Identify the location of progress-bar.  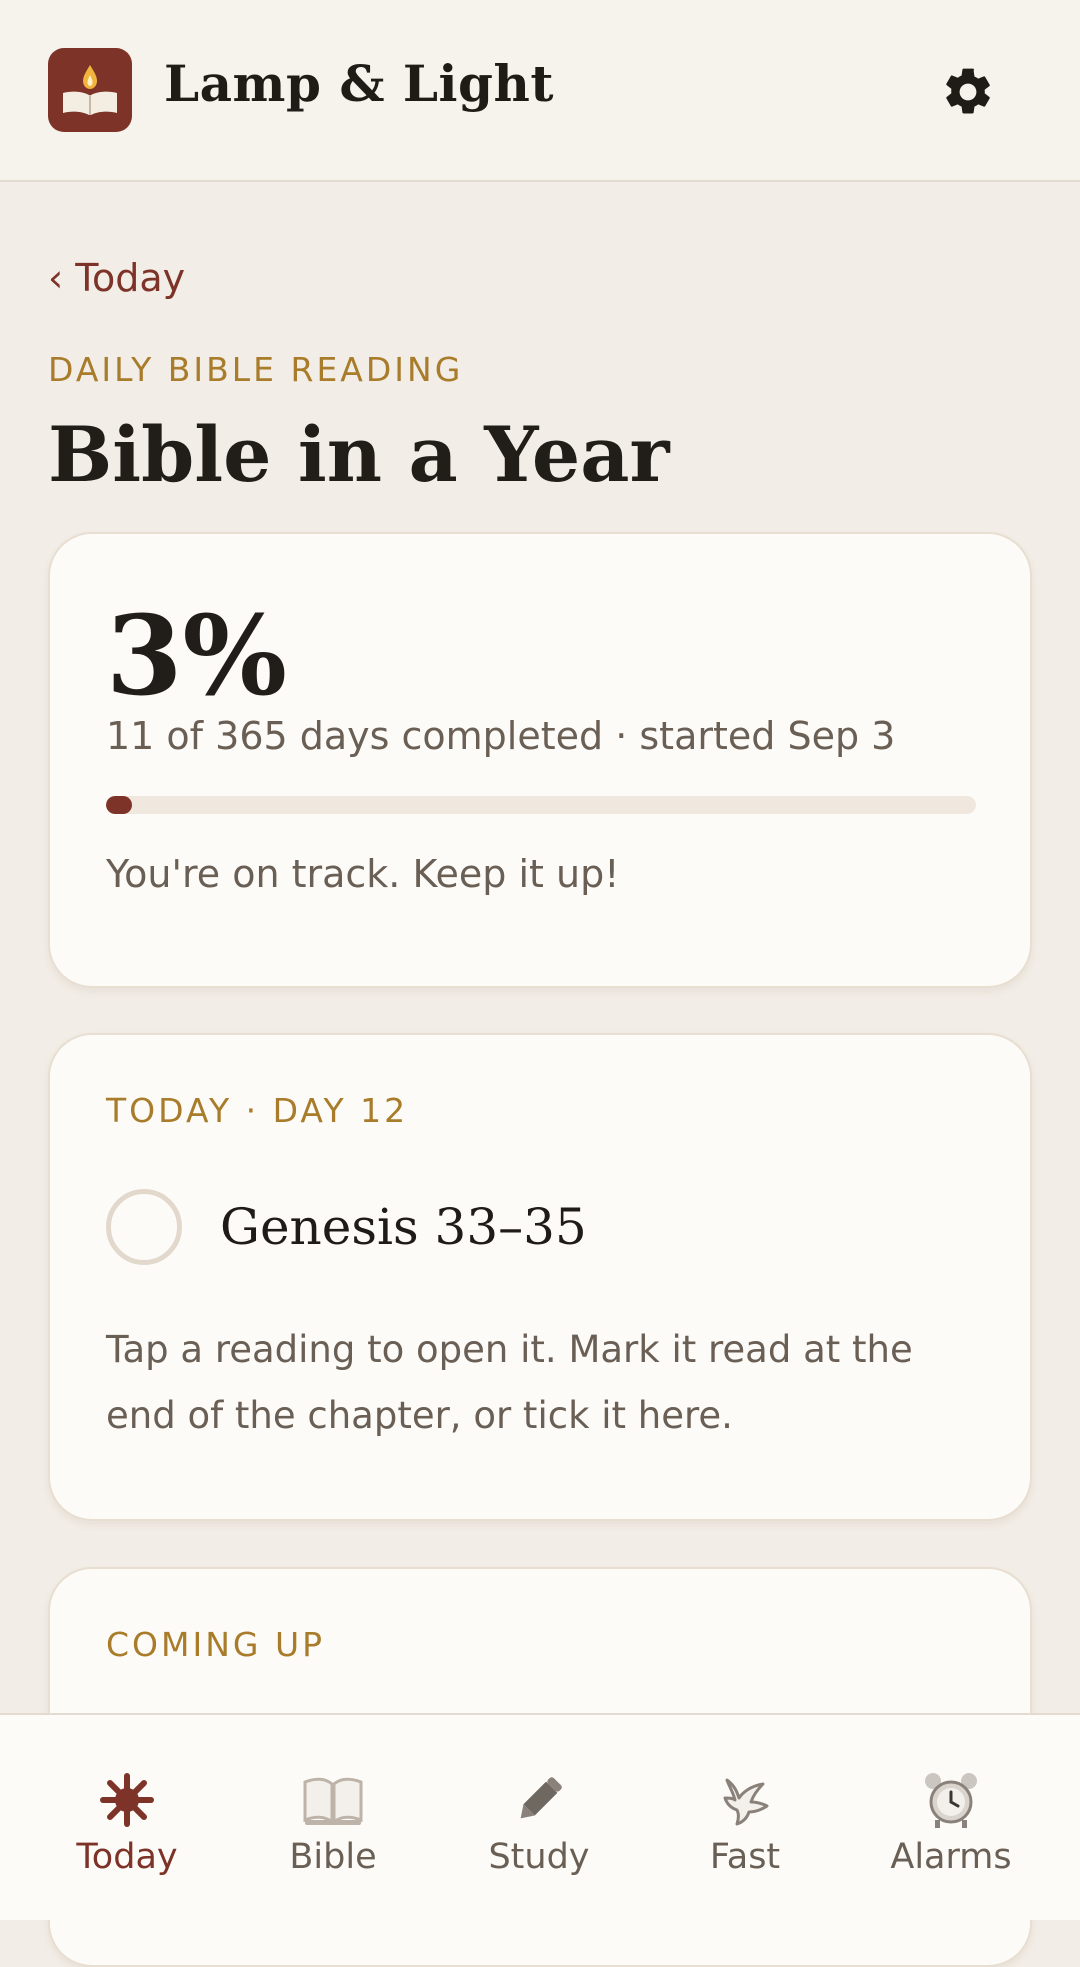
(541, 805).